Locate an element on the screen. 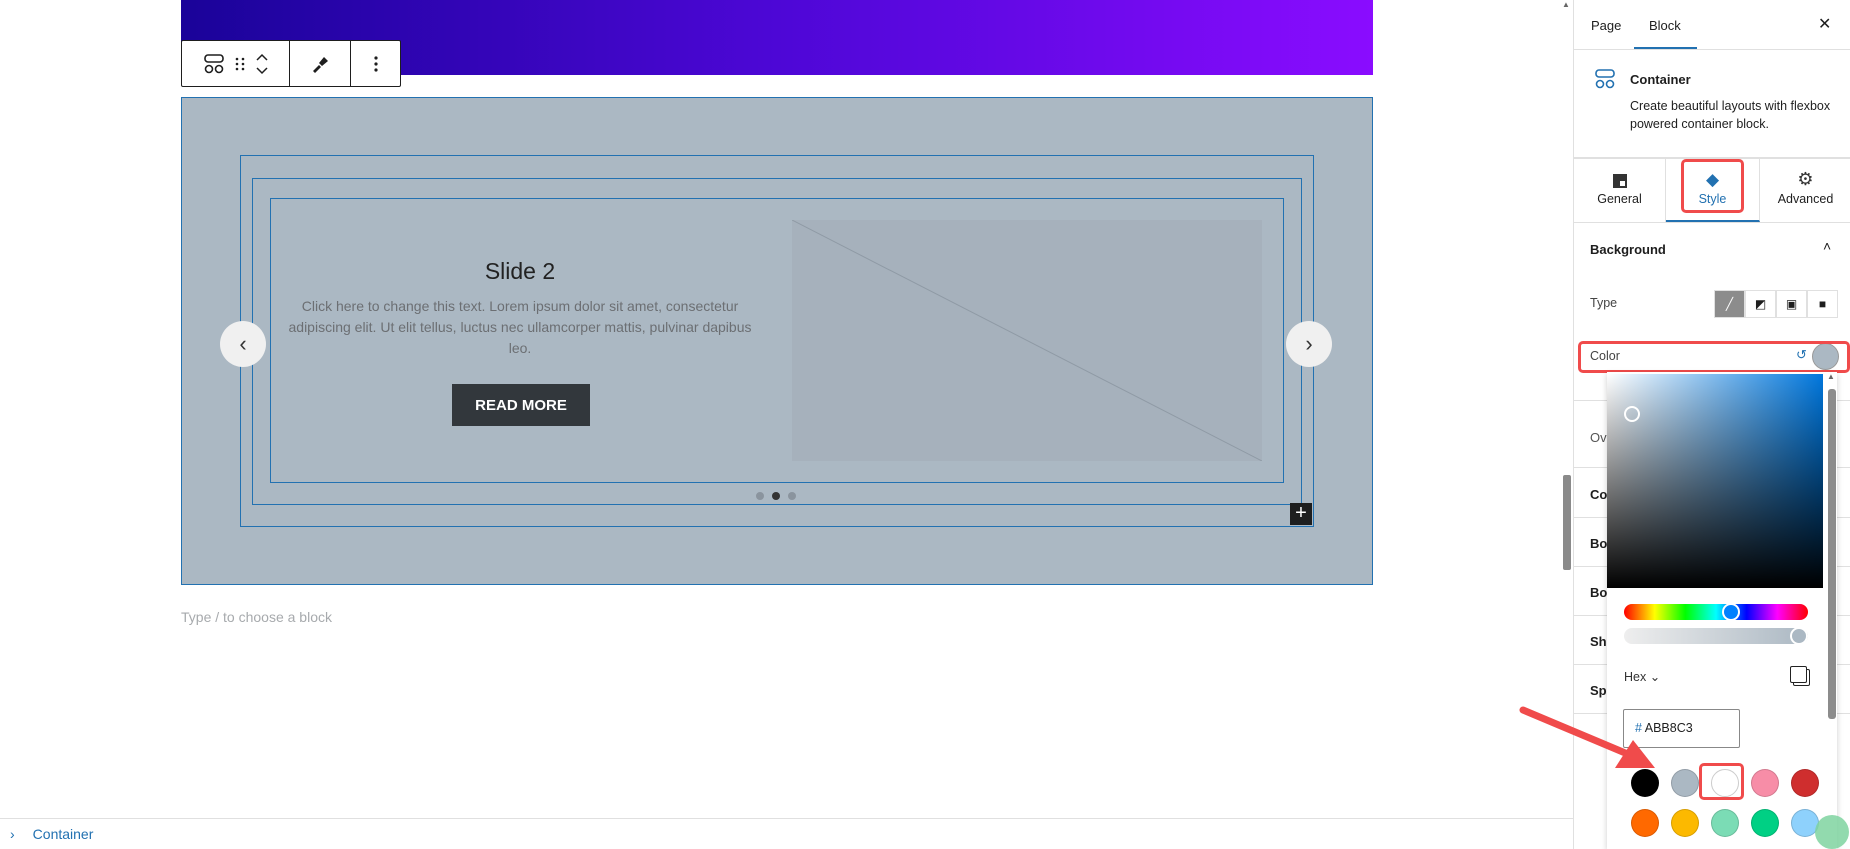  saturation-area is located at coordinates (1715, 481).